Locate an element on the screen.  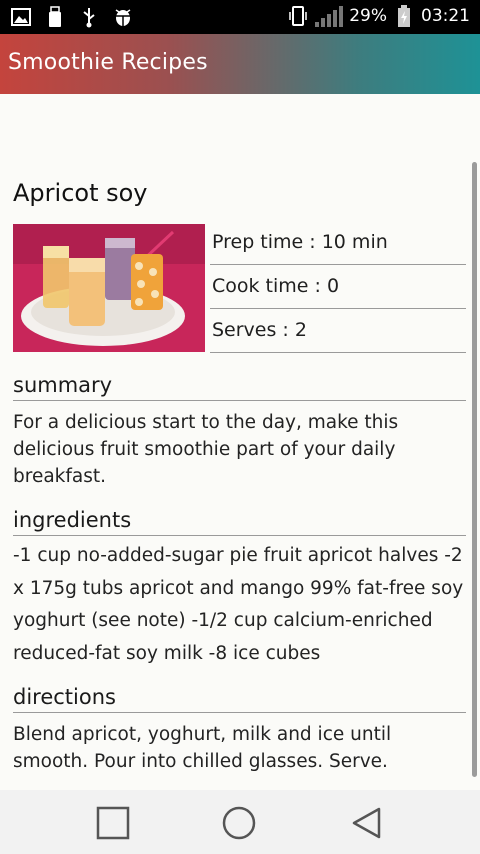
battery-charging-icon is located at coordinates (404, 16).